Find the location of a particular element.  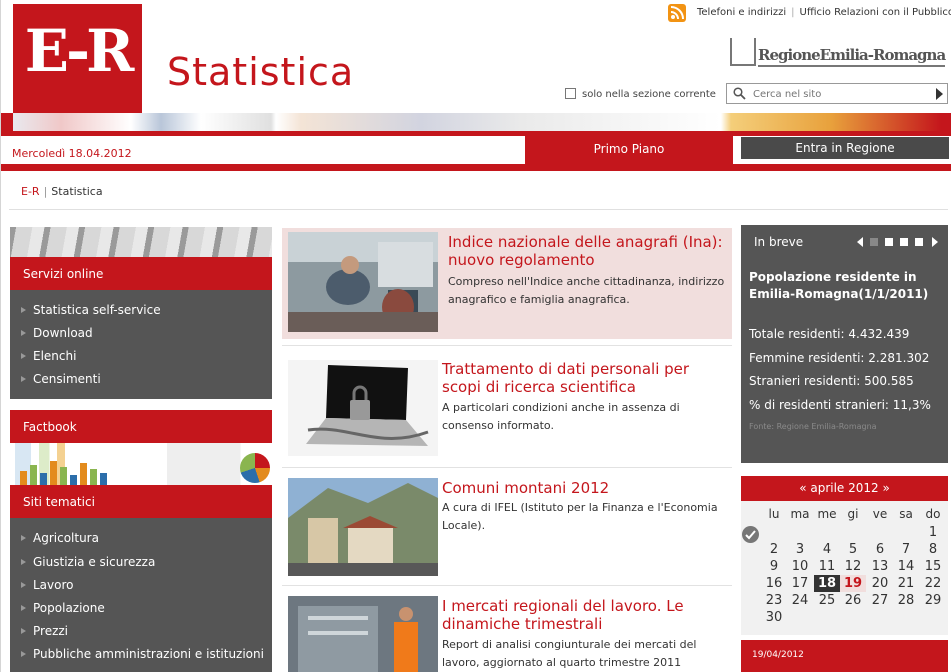

calendar-day: 13 is located at coordinates (880, 566).